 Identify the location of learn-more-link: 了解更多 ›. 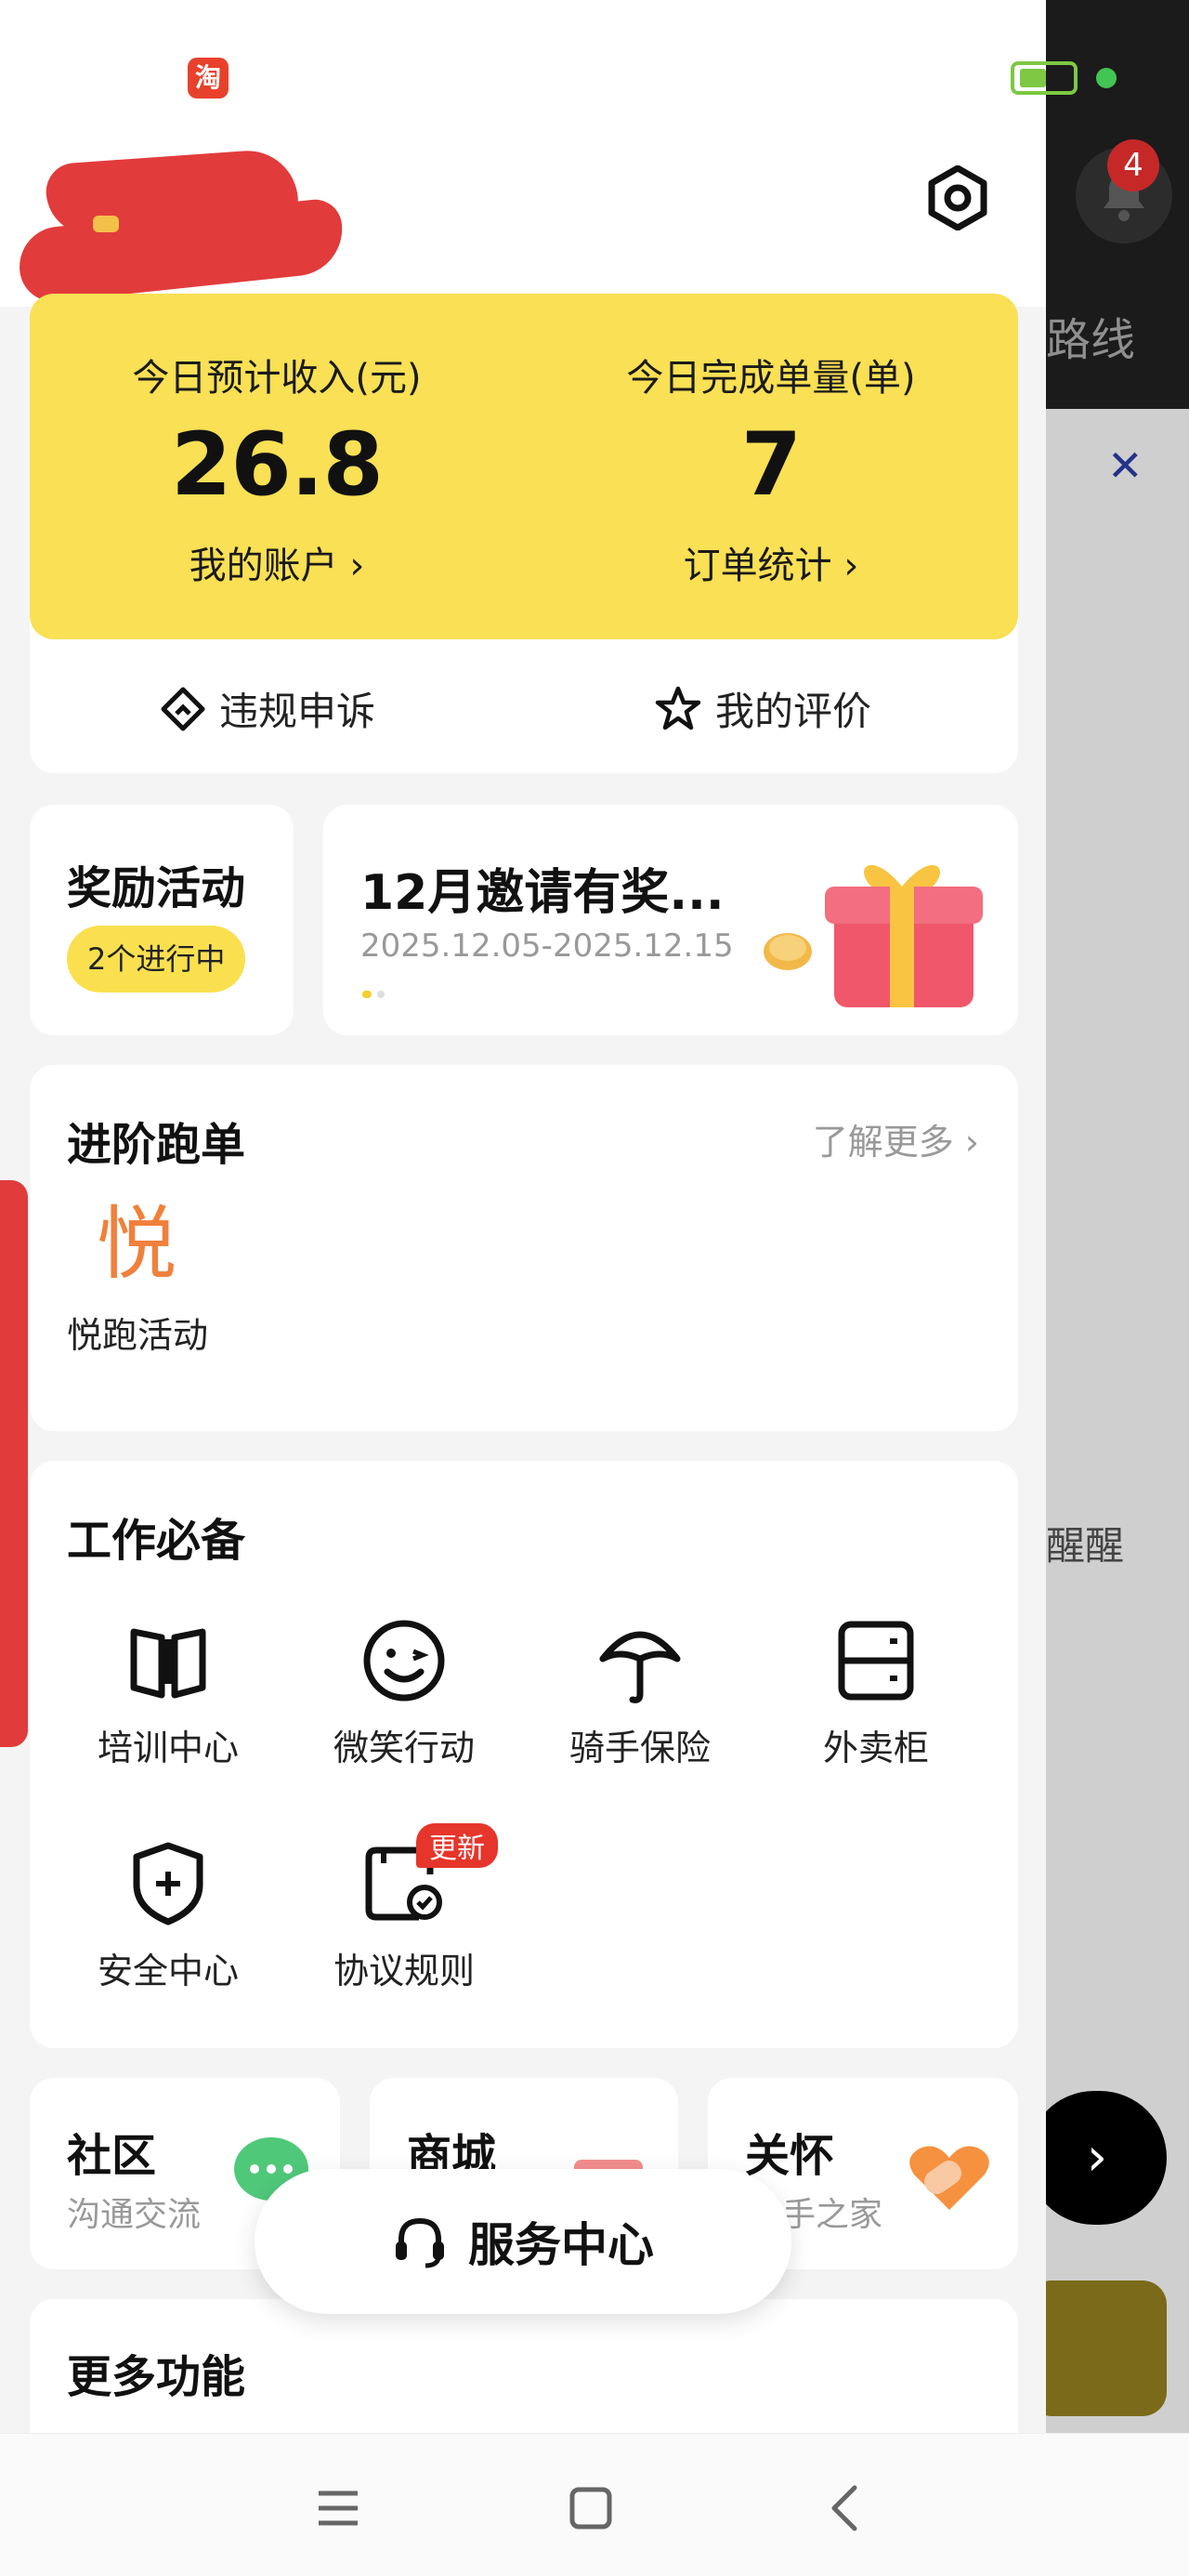
(896, 1138).